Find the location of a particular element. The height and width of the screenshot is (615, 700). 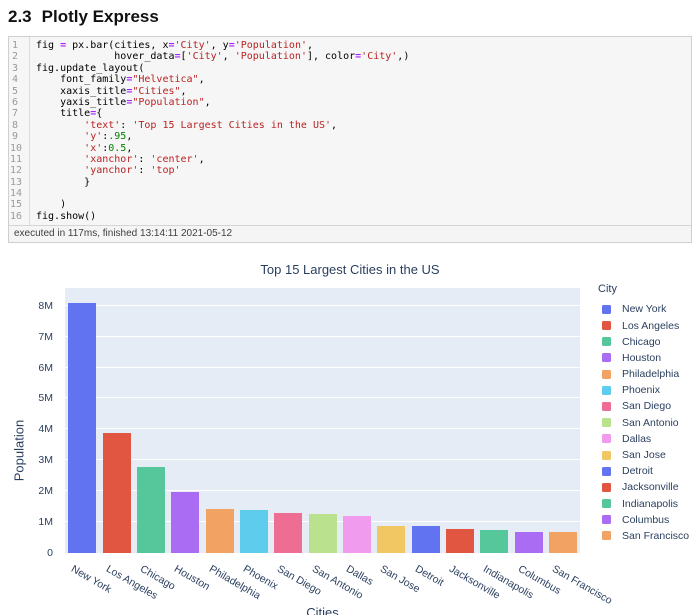

x-tick-label: Houston is located at coordinates (192, 578).